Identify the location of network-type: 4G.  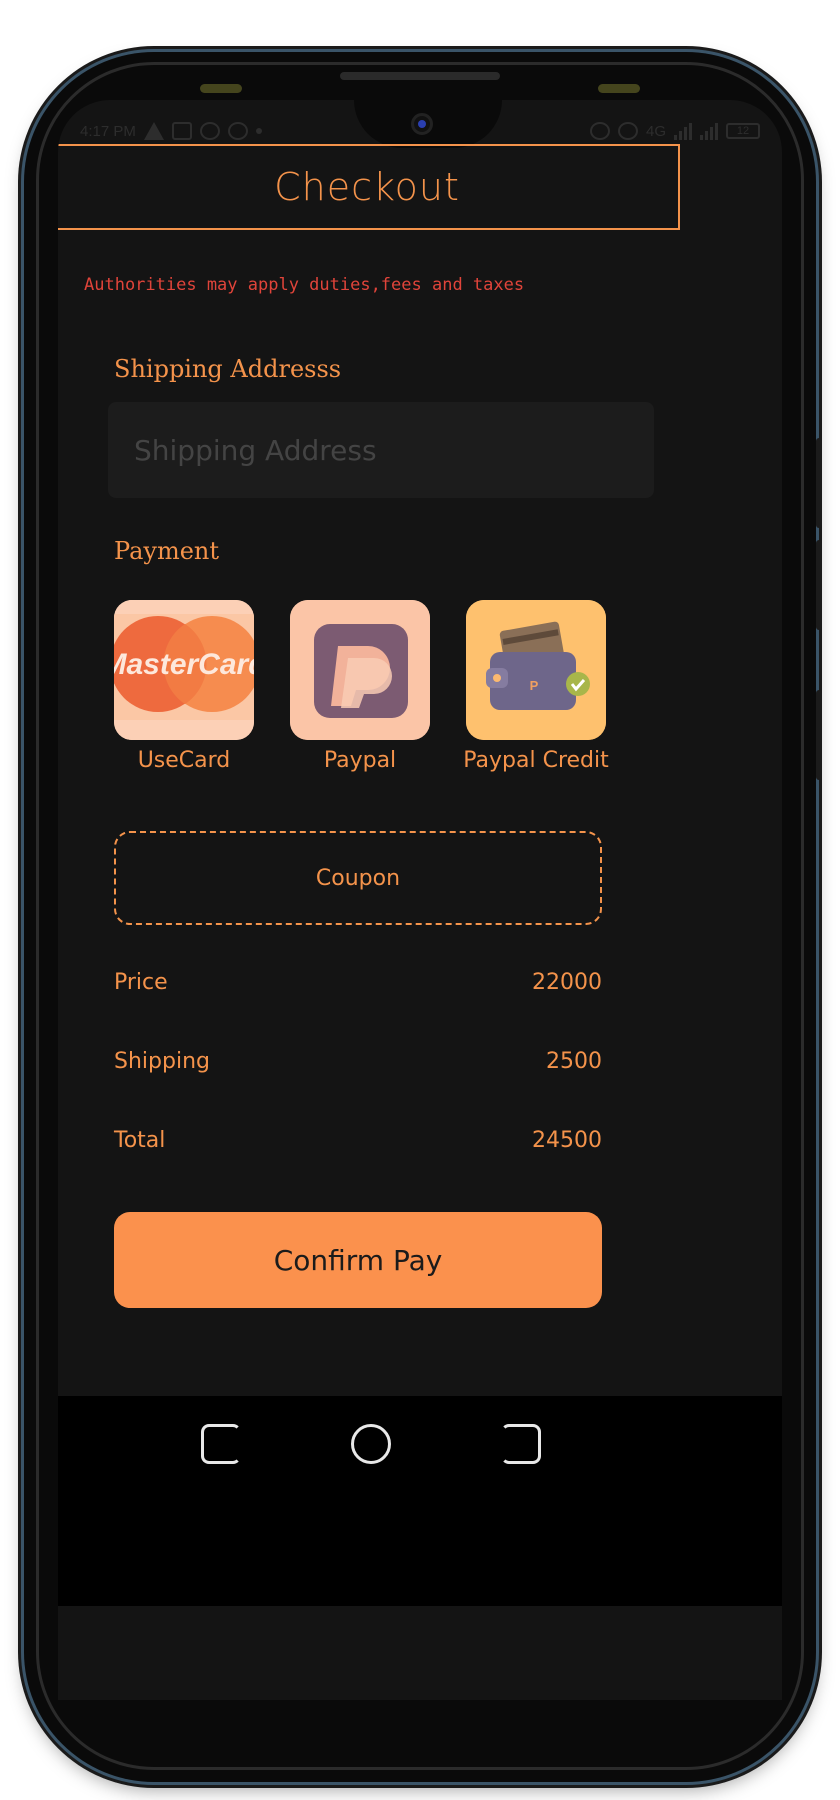
(655, 131).